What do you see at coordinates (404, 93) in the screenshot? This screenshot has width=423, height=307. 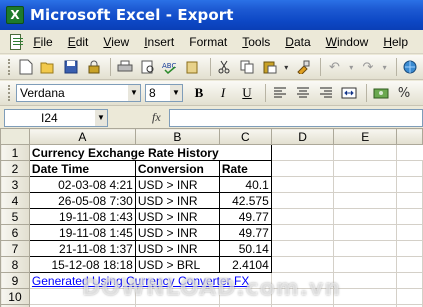 I see `percent-style-button: %` at bounding box center [404, 93].